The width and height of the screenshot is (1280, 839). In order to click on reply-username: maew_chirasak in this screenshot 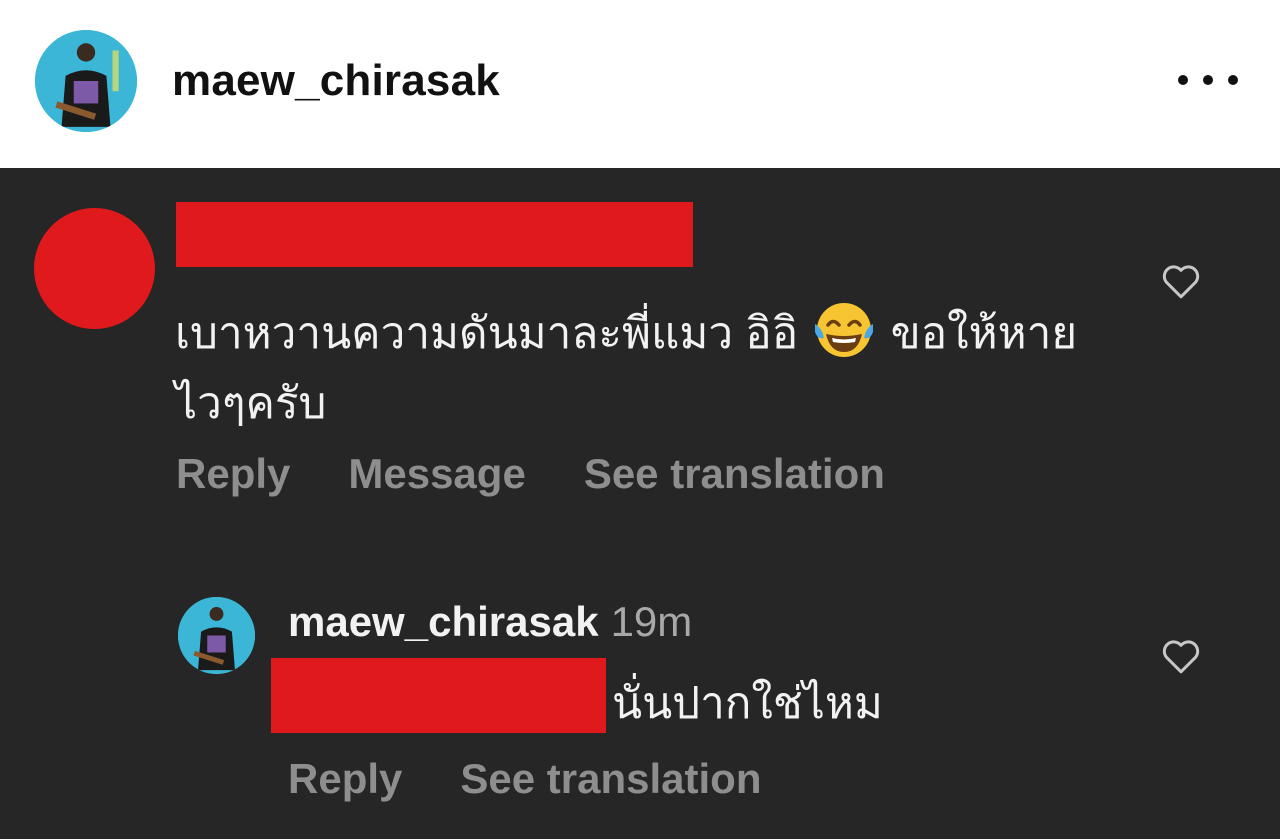, I will do `click(443, 621)`.